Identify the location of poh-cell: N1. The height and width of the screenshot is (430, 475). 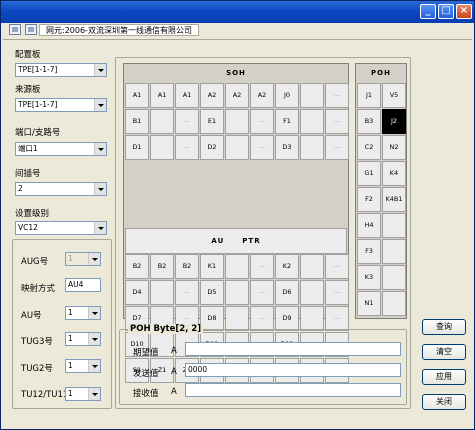
(369, 303).